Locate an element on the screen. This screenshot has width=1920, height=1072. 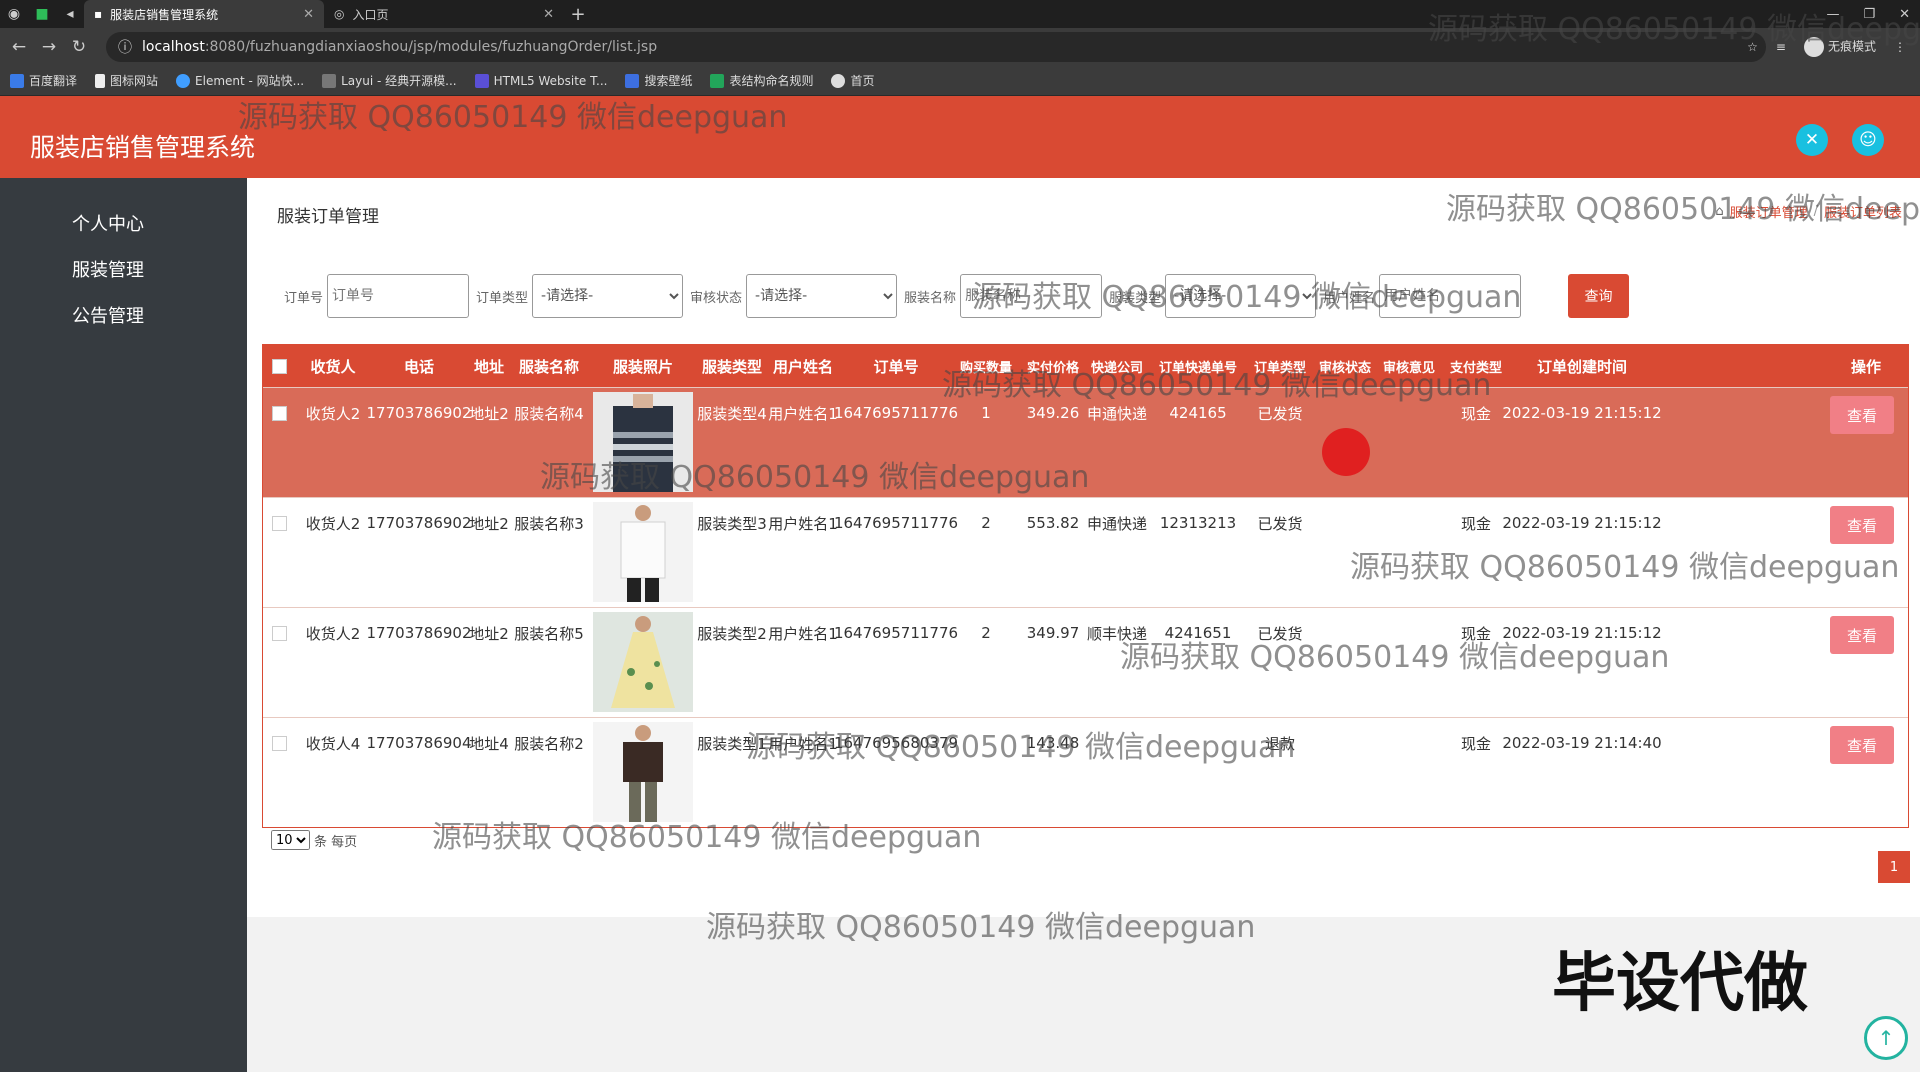
cell-express-no: 4241651 is located at coordinates (1198, 633).